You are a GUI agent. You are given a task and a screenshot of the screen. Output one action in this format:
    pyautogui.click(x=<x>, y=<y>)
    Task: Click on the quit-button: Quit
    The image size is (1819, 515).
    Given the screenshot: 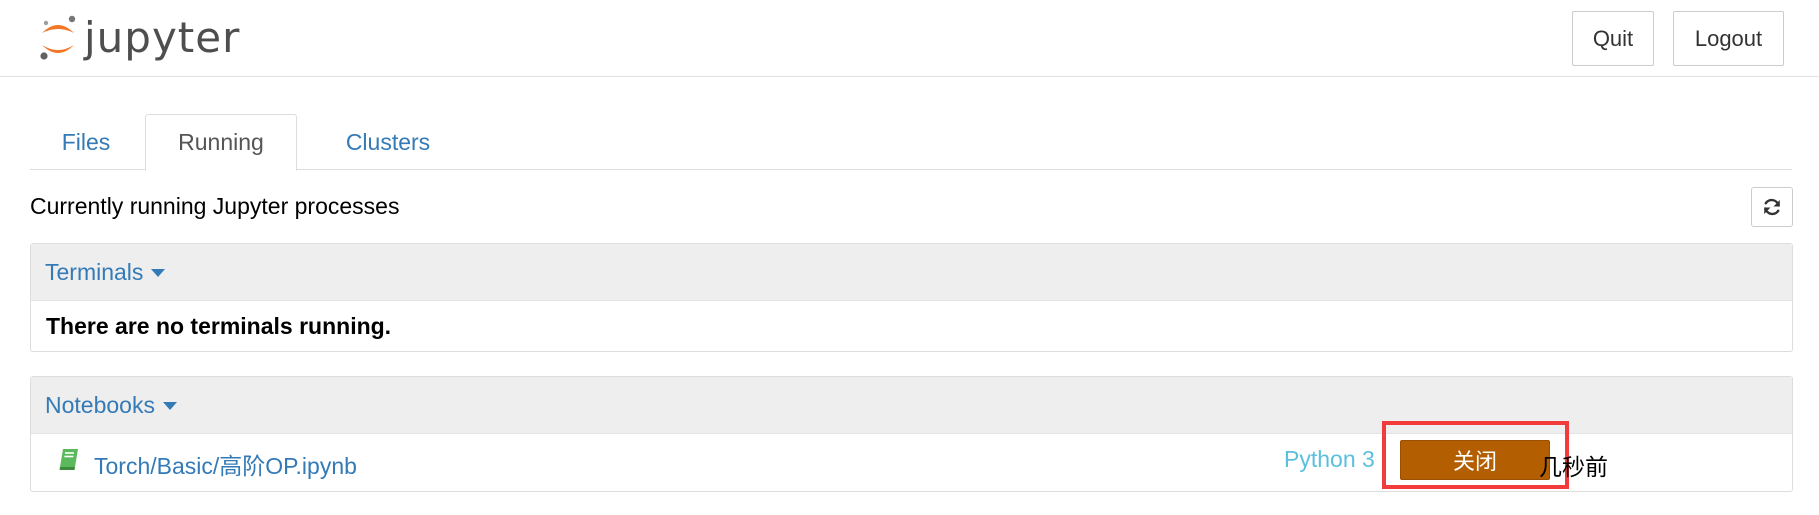 What is the action you would take?
    pyautogui.click(x=1613, y=38)
    